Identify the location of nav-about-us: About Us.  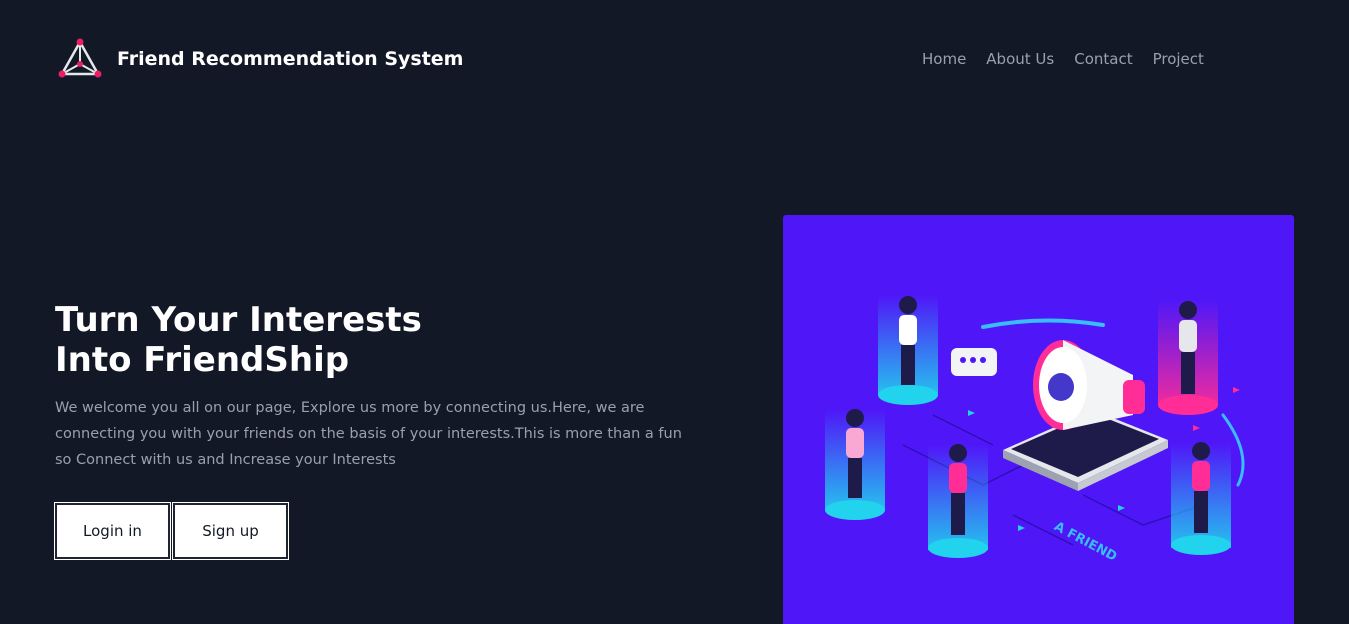
(1020, 59).